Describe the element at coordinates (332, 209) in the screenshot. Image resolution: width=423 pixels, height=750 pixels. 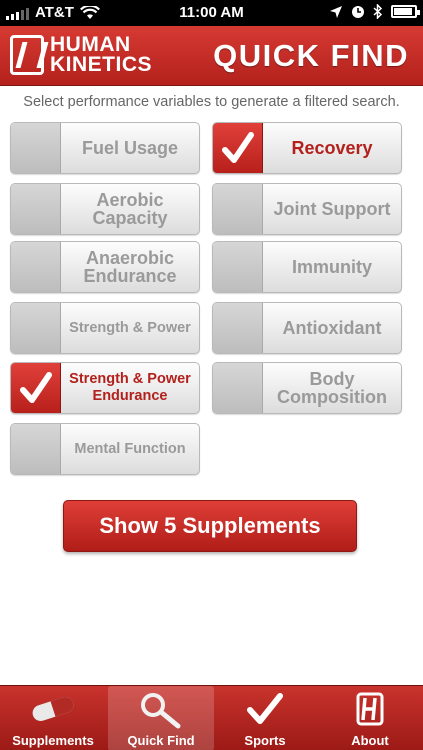
I see `option-label: Joint Support` at that location.